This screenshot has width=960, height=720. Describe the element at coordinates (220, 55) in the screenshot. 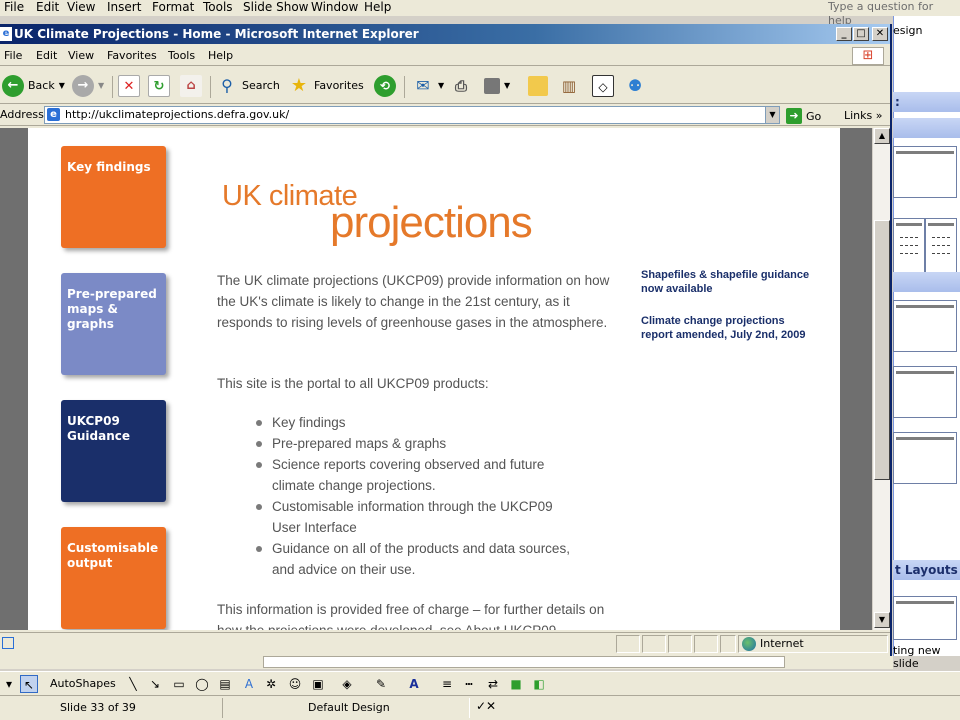

I see `ie-menu-help: Help` at that location.